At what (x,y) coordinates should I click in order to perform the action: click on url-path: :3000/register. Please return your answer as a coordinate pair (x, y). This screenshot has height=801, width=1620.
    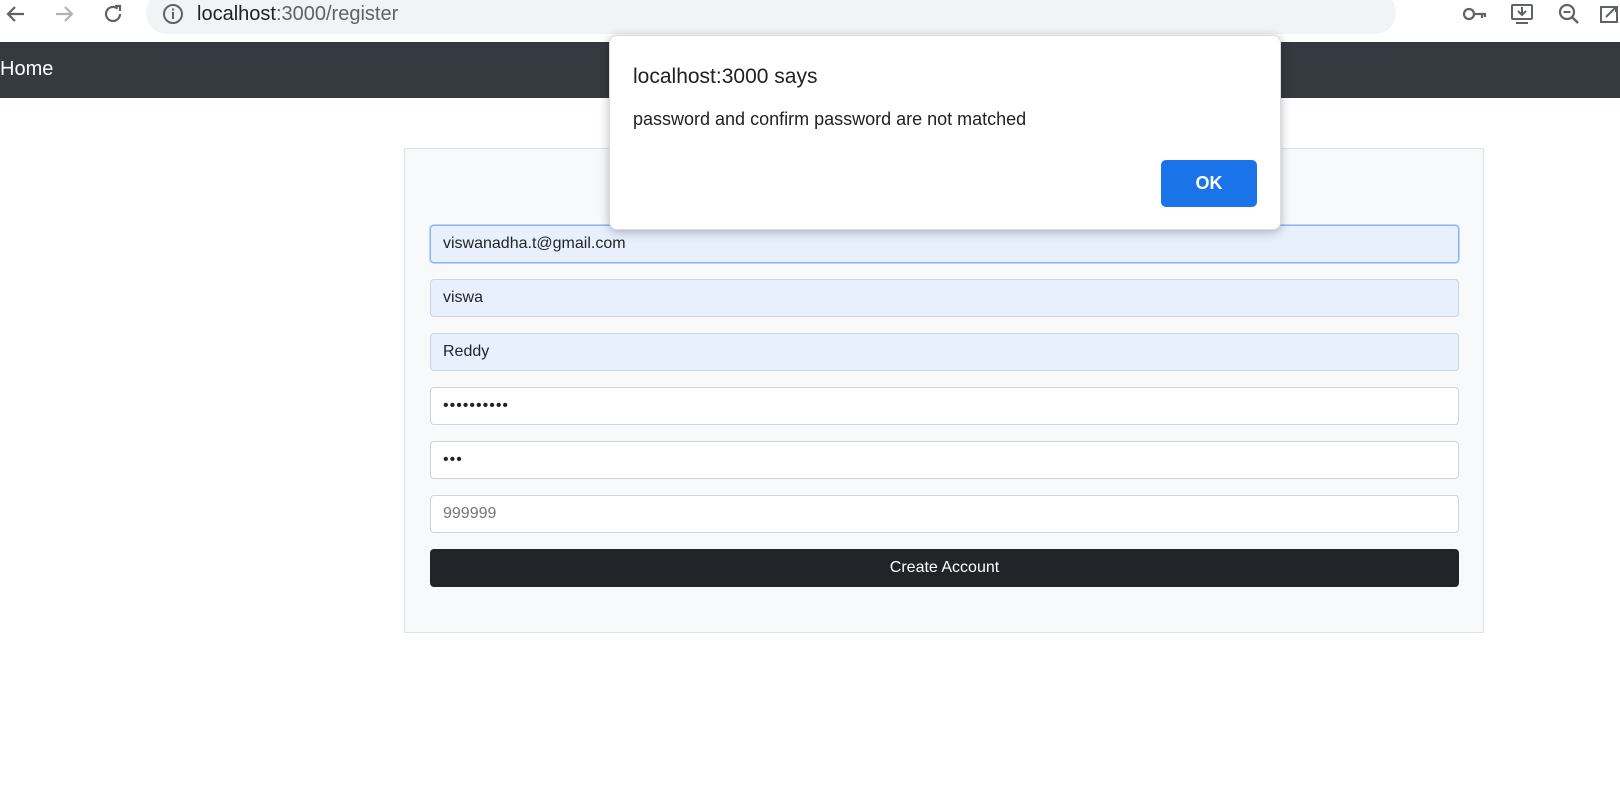
    Looking at the image, I should click on (337, 14).